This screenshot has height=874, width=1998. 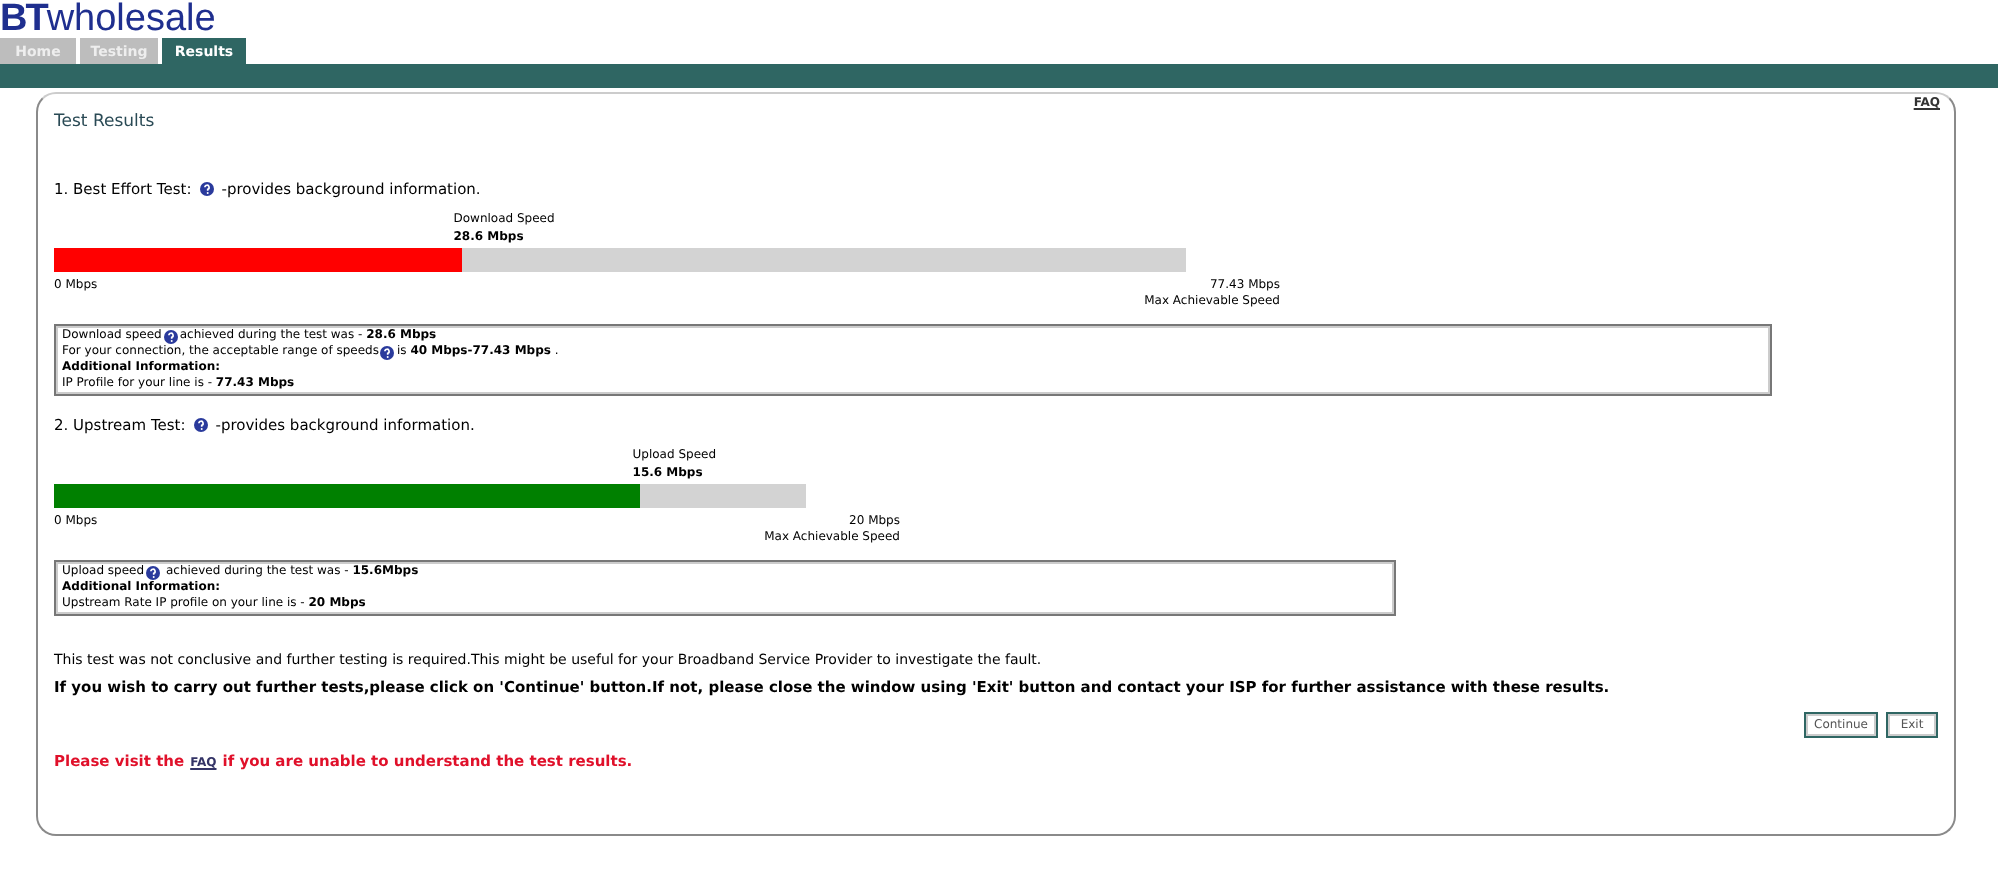 I want to click on logo-name: wholesale, so click(x=132, y=19).